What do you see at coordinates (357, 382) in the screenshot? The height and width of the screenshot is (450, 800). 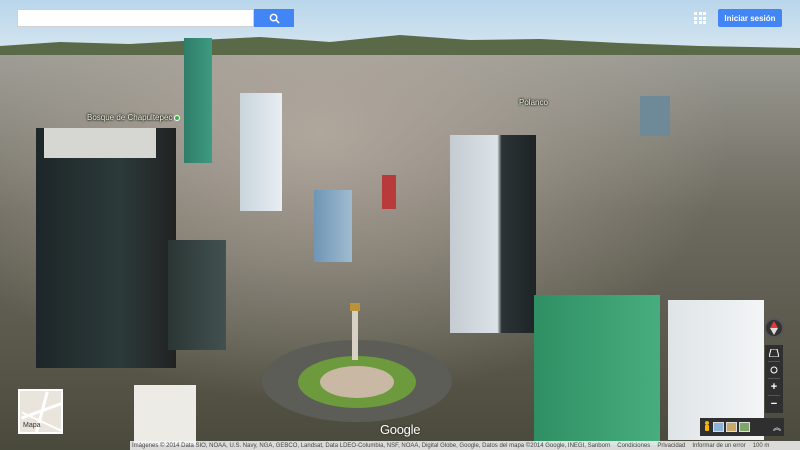 I see `roundabout-plaza` at bounding box center [357, 382].